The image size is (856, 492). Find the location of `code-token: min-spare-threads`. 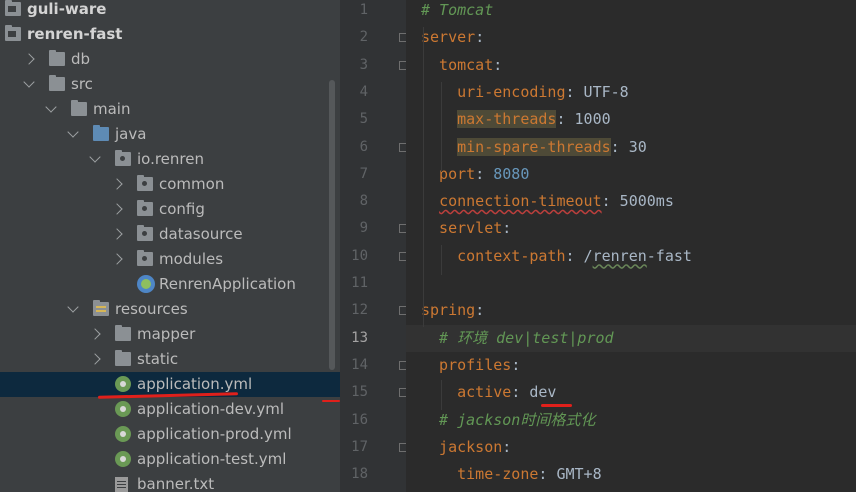

code-token: min-spare-threads is located at coordinates (534, 146).